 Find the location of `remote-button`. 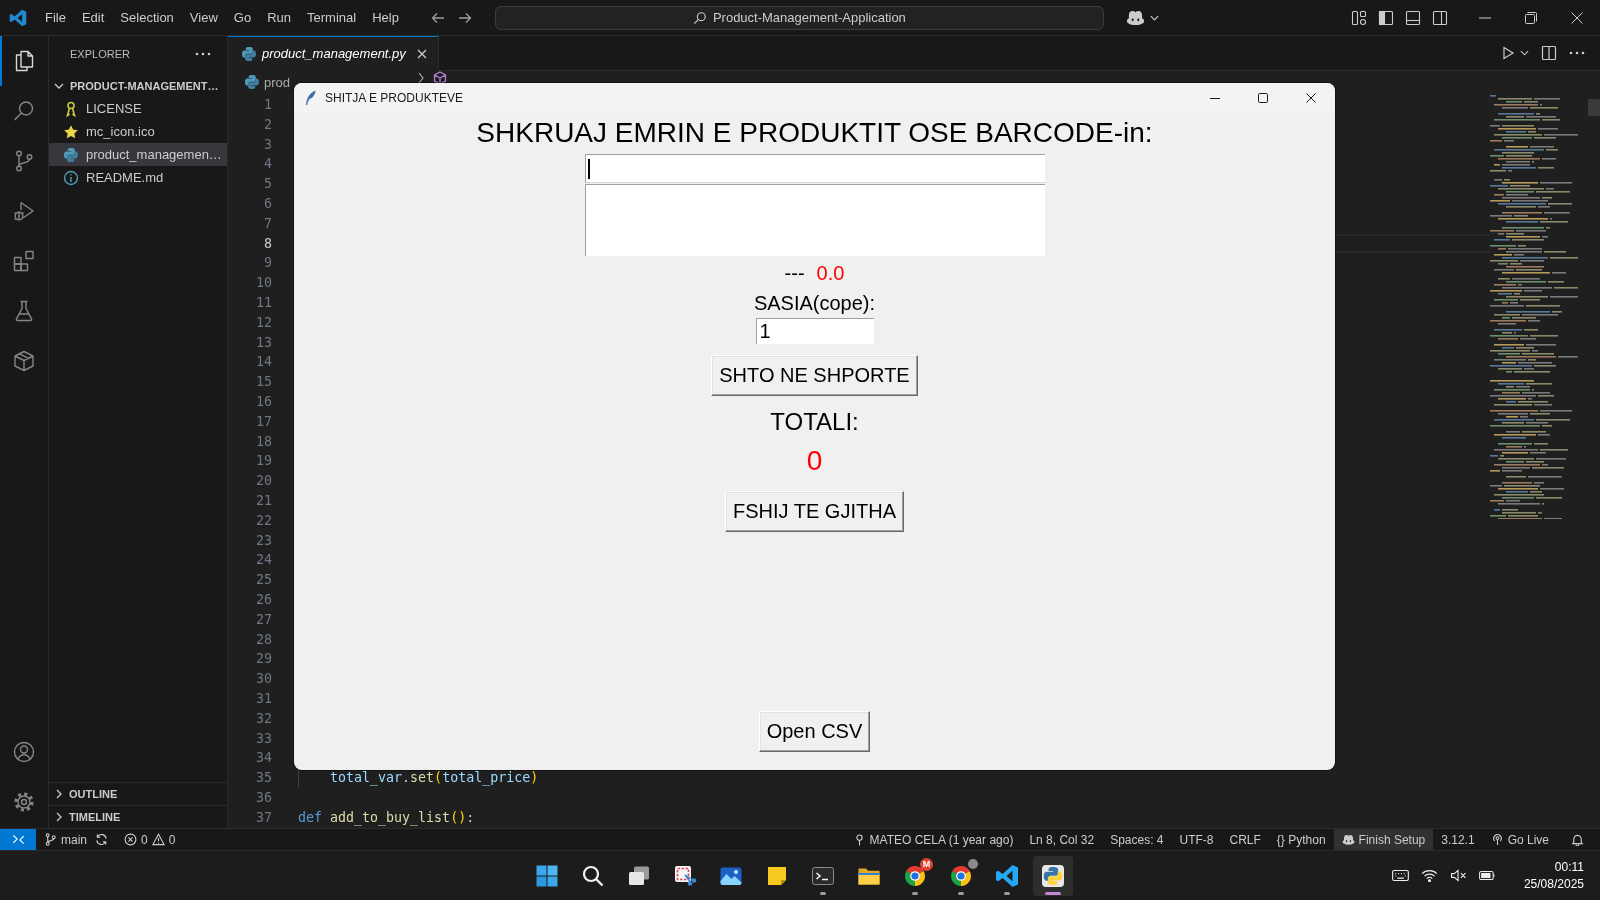

remote-button is located at coordinates (18, 839).